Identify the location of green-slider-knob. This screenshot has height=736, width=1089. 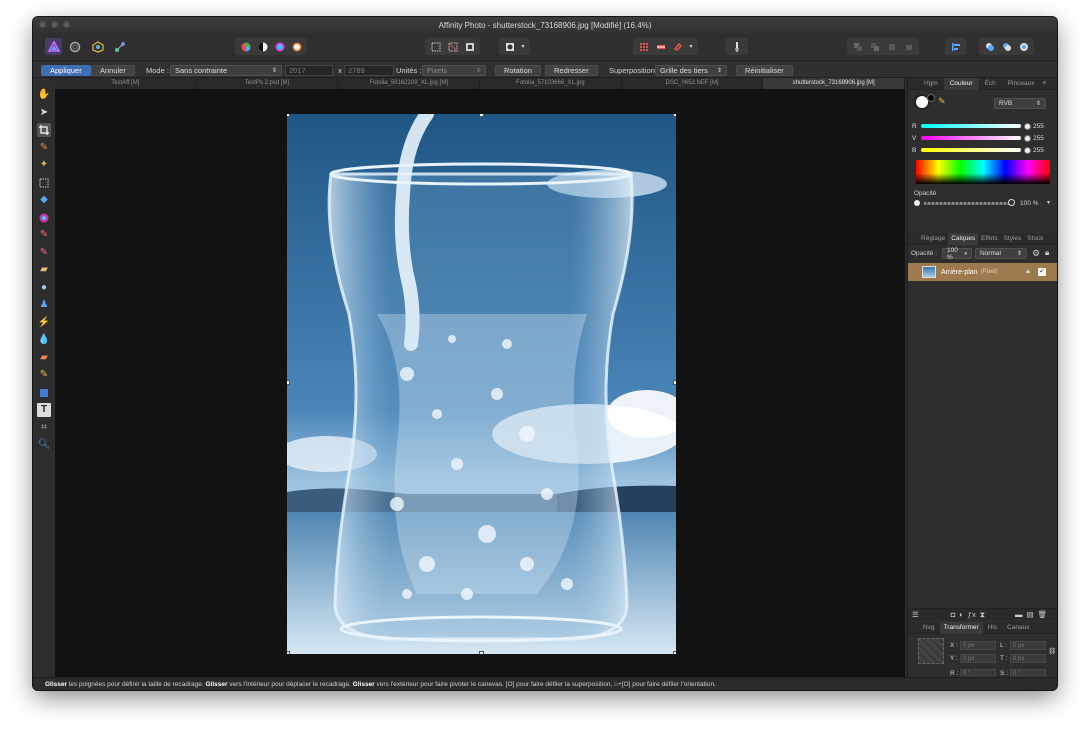
(1027, 138).